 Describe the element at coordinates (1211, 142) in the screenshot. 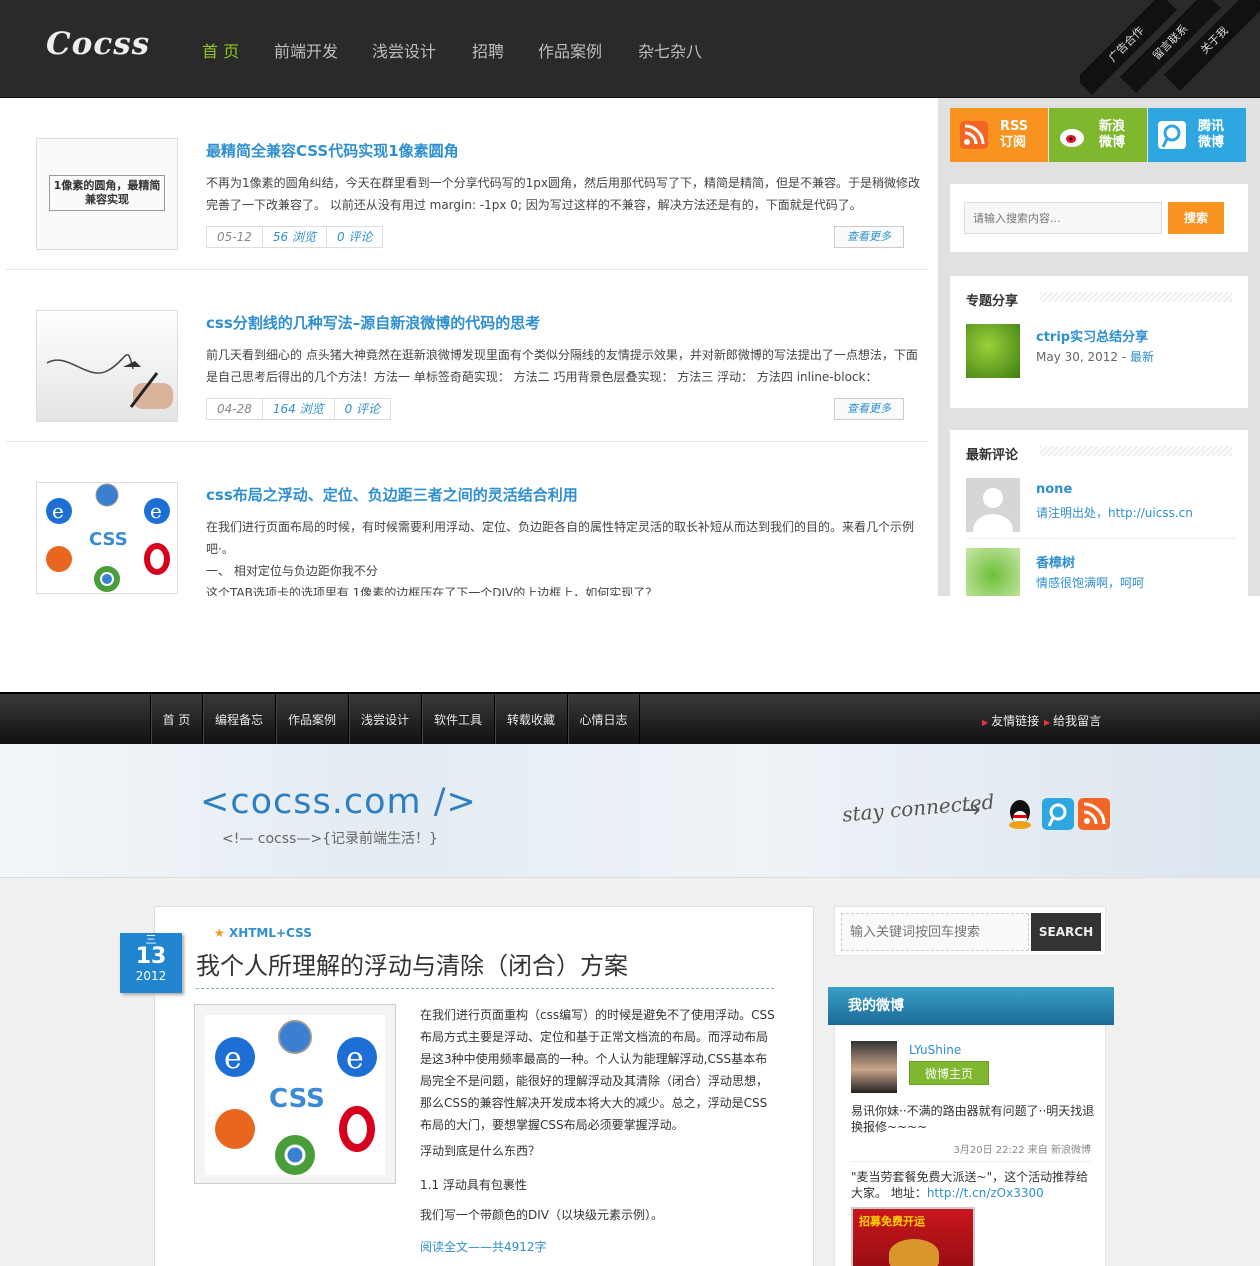

I see `tencent-label-2: 微博` at that location.